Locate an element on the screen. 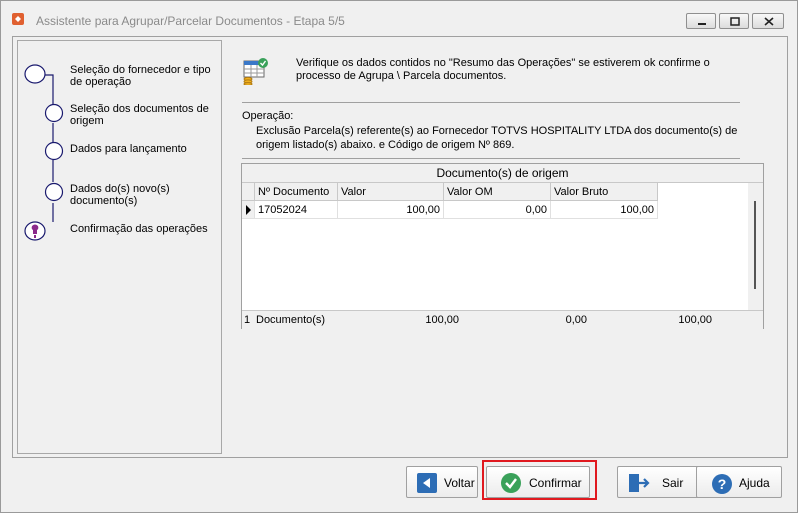 The height and width of the screenshot is (513, 798). back-button: Voltar is located at coordinates (442, 482).